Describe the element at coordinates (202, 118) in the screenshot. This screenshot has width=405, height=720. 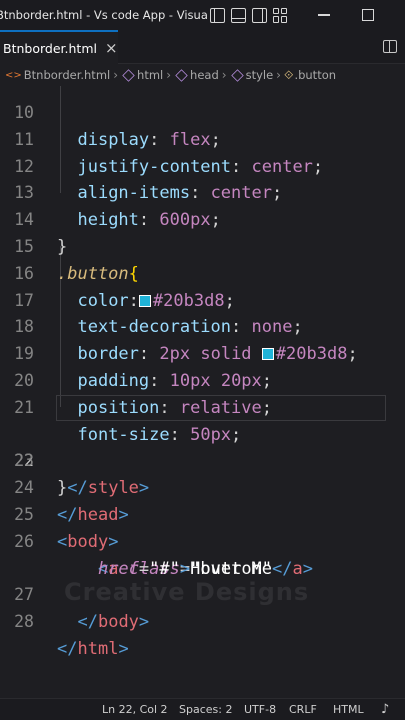
I see `code-line: 10 display: flex;` at that location.